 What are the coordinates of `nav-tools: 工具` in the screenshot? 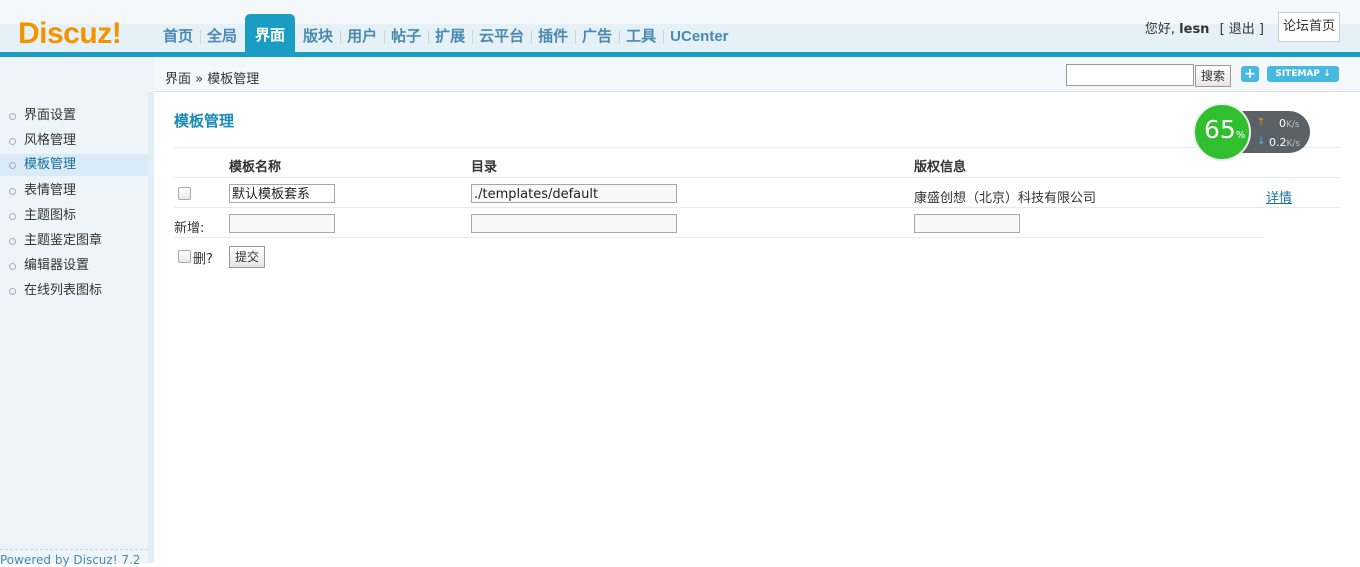 It's located at (641, 37).